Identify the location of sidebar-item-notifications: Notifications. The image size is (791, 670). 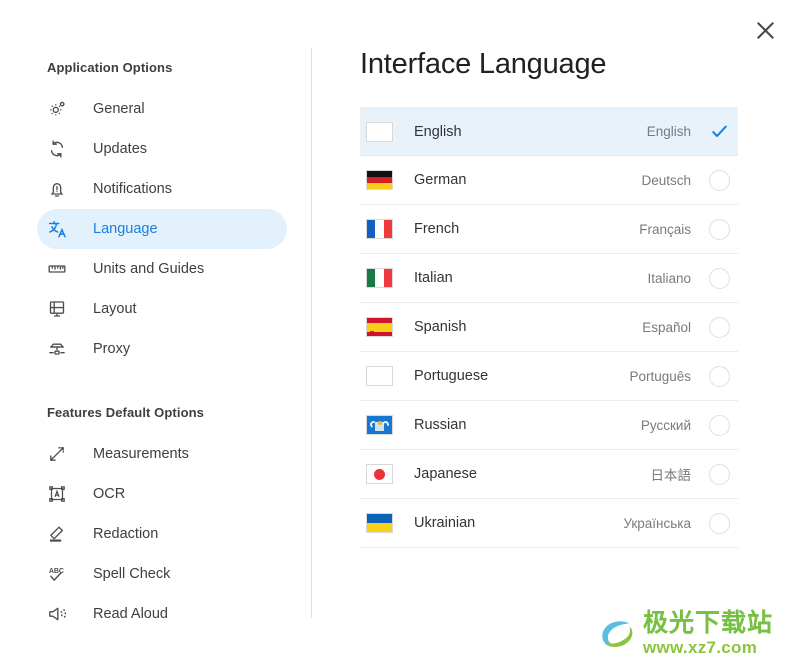
(162, 189).